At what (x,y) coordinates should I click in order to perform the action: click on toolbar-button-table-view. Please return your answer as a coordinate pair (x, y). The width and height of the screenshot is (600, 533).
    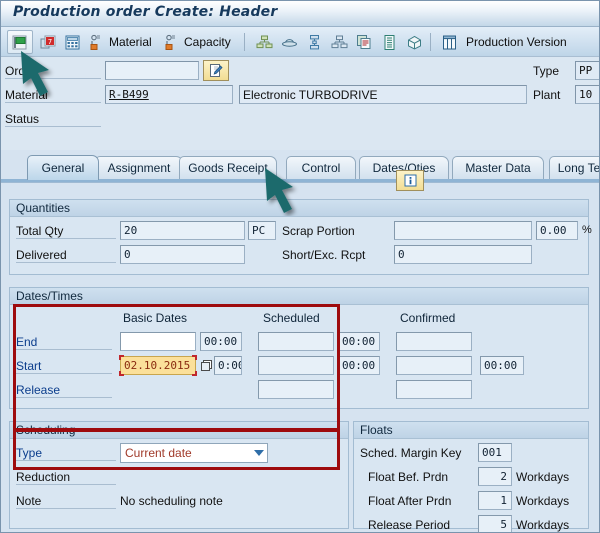
    Looking at the image, I should click on (449, 42).